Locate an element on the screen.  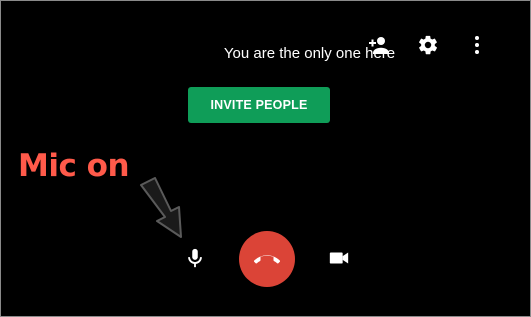
invite-people-button: INVITE PEOPLE is located at coordinates (259, 105).